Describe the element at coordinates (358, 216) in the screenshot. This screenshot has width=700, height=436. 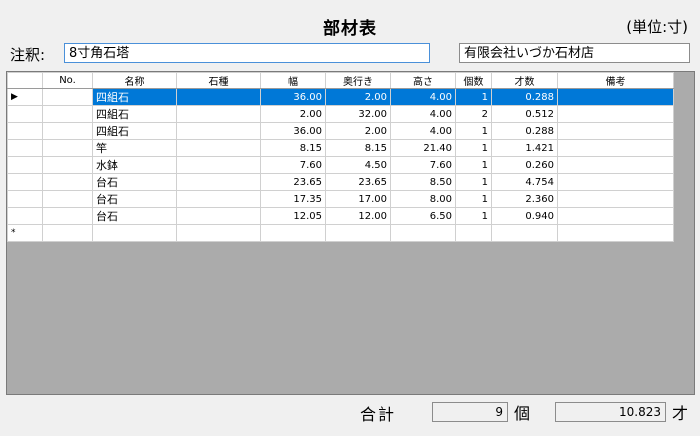
I see `cell-depth: 12.00` at that location.